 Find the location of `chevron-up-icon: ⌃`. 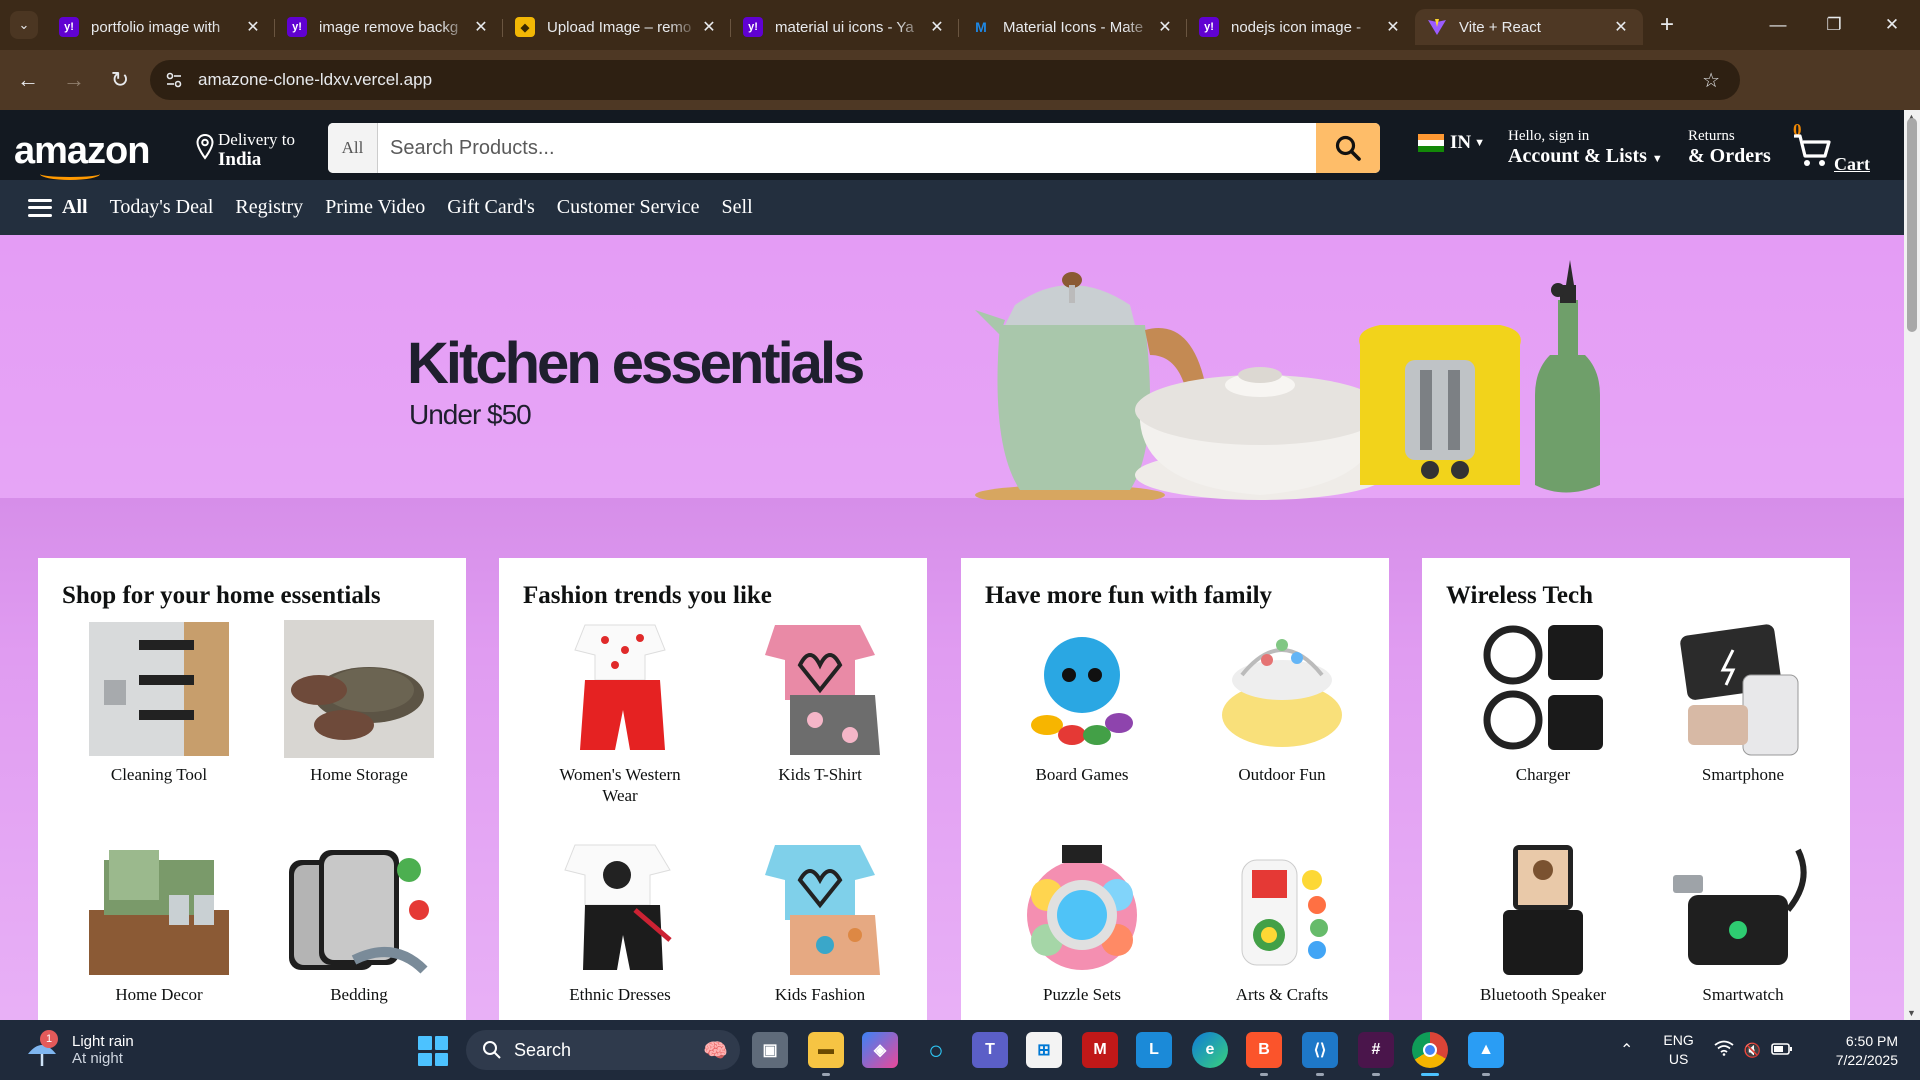

chevron-up-icon: ⌃ is located at coordinates (1626, 1050).